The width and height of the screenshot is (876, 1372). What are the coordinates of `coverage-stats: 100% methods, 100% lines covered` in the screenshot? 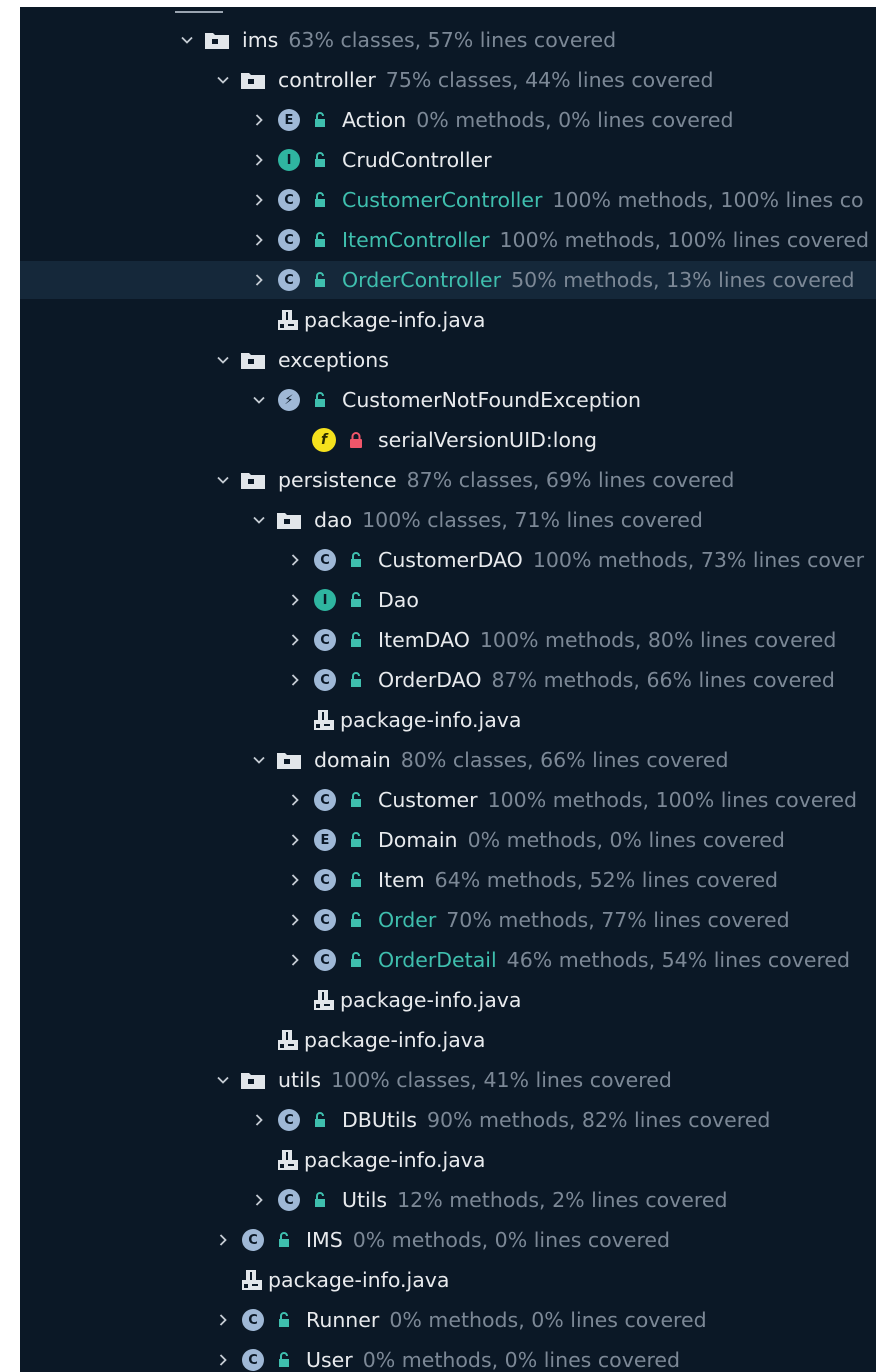 It's located at (672, 800).